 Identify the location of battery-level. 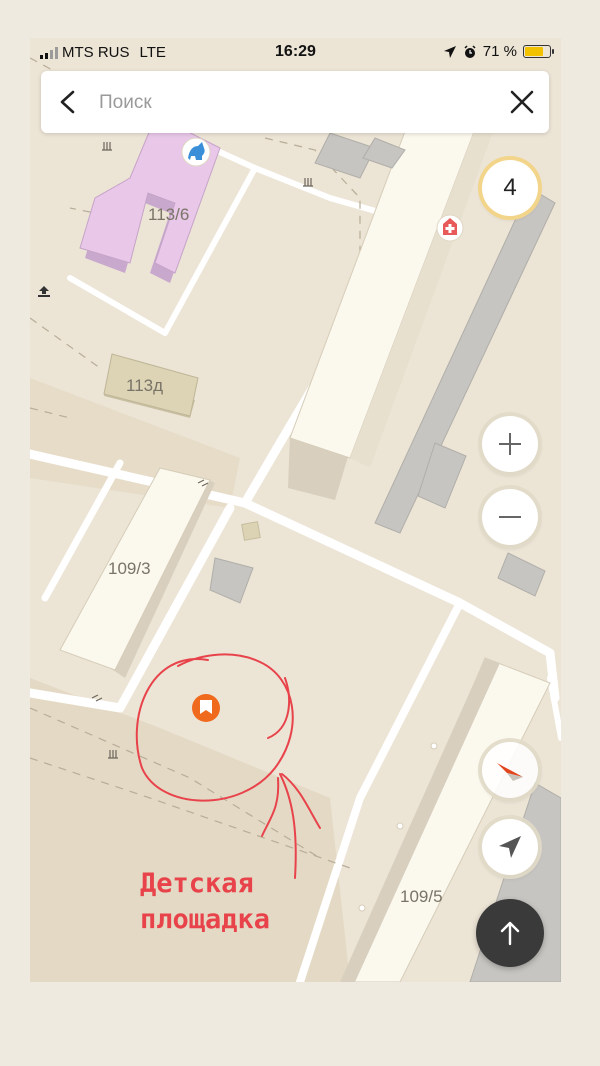
(534, 51).